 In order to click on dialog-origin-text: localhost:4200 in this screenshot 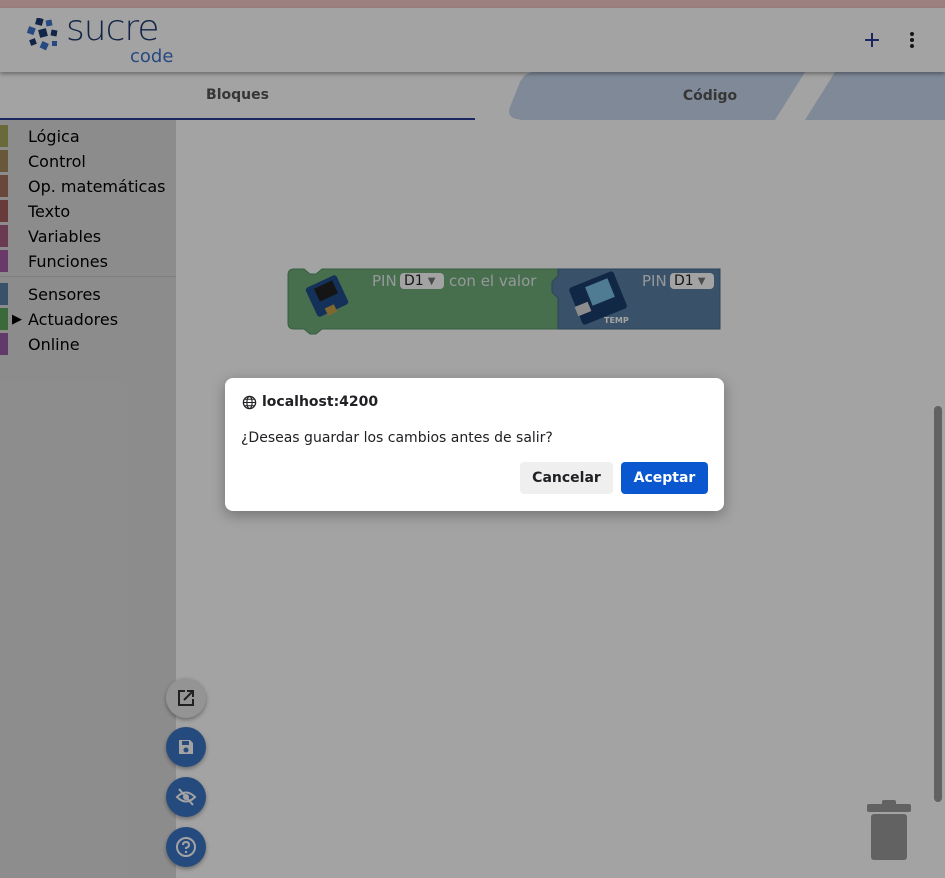, I will do `click(320, 402)`.